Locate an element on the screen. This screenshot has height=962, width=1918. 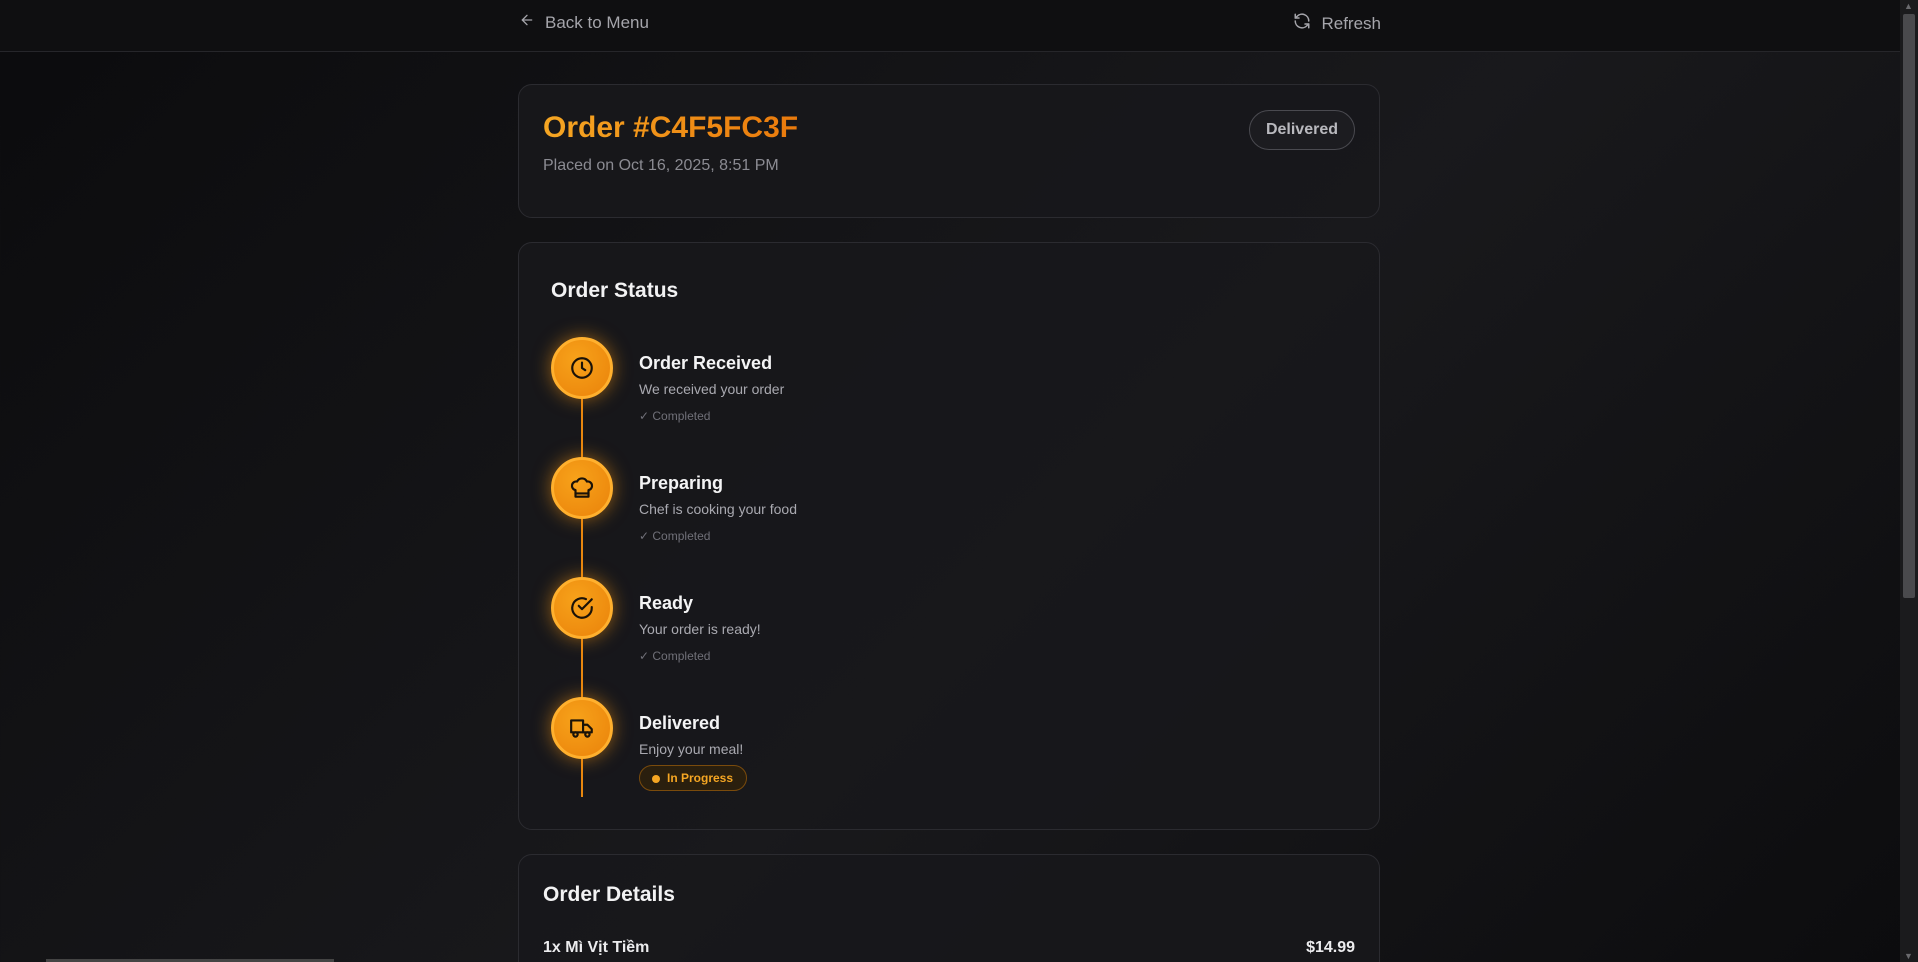
order-placed-date: Placed on Oct 16, 2025, 8:51 PM is located at coordinates (661, 165).